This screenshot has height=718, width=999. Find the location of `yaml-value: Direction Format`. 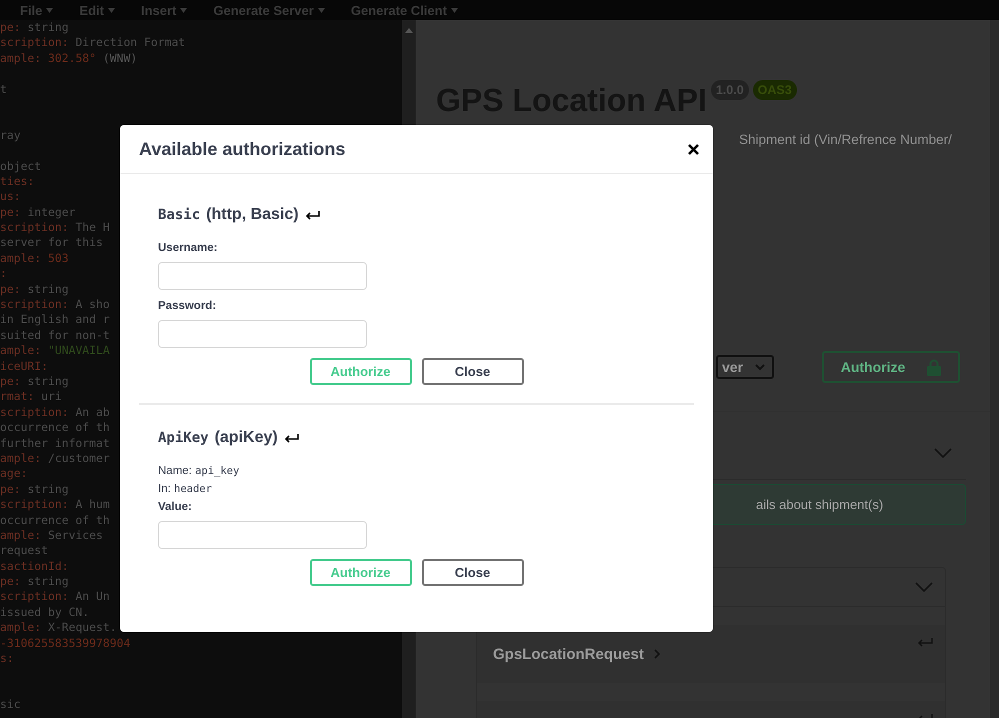

yaml-value: Direction Format is located at coordinates (130, 42).